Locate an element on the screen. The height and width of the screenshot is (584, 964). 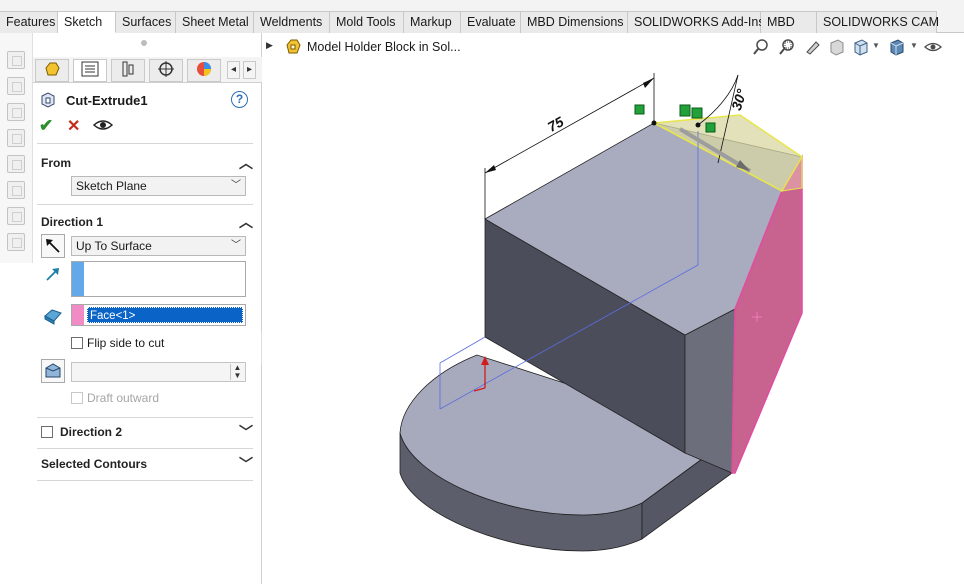
tab-markup: Markup is located at coordinates (432, 22).